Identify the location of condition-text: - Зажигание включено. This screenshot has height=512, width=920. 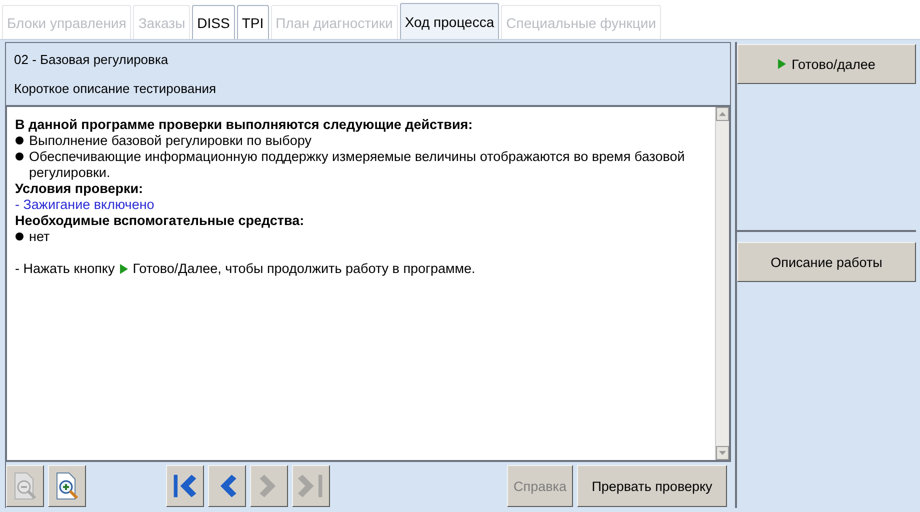
(84, 205).